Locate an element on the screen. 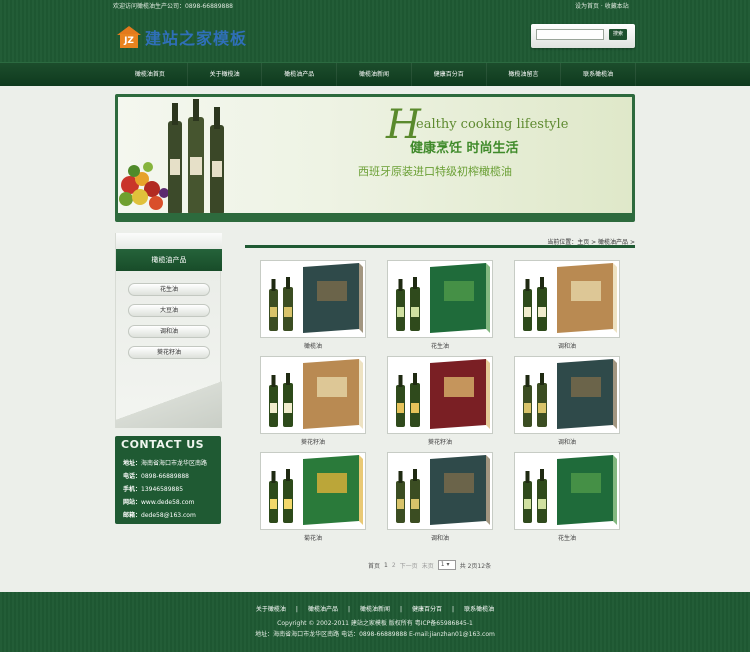 This screenshot has height=652, width=750. contact-line-2: 手机：13946589885 is located at coordinates (153, 489).